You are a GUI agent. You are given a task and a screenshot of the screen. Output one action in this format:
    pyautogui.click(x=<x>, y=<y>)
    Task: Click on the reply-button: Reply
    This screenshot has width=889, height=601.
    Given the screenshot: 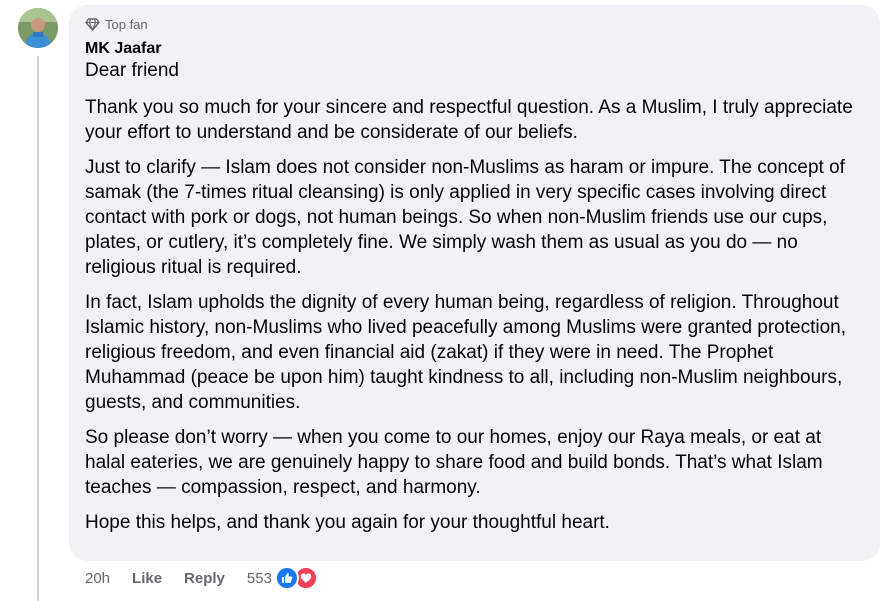 What is the action you would take?
    pyautogui.click(x=204, y=578)
    